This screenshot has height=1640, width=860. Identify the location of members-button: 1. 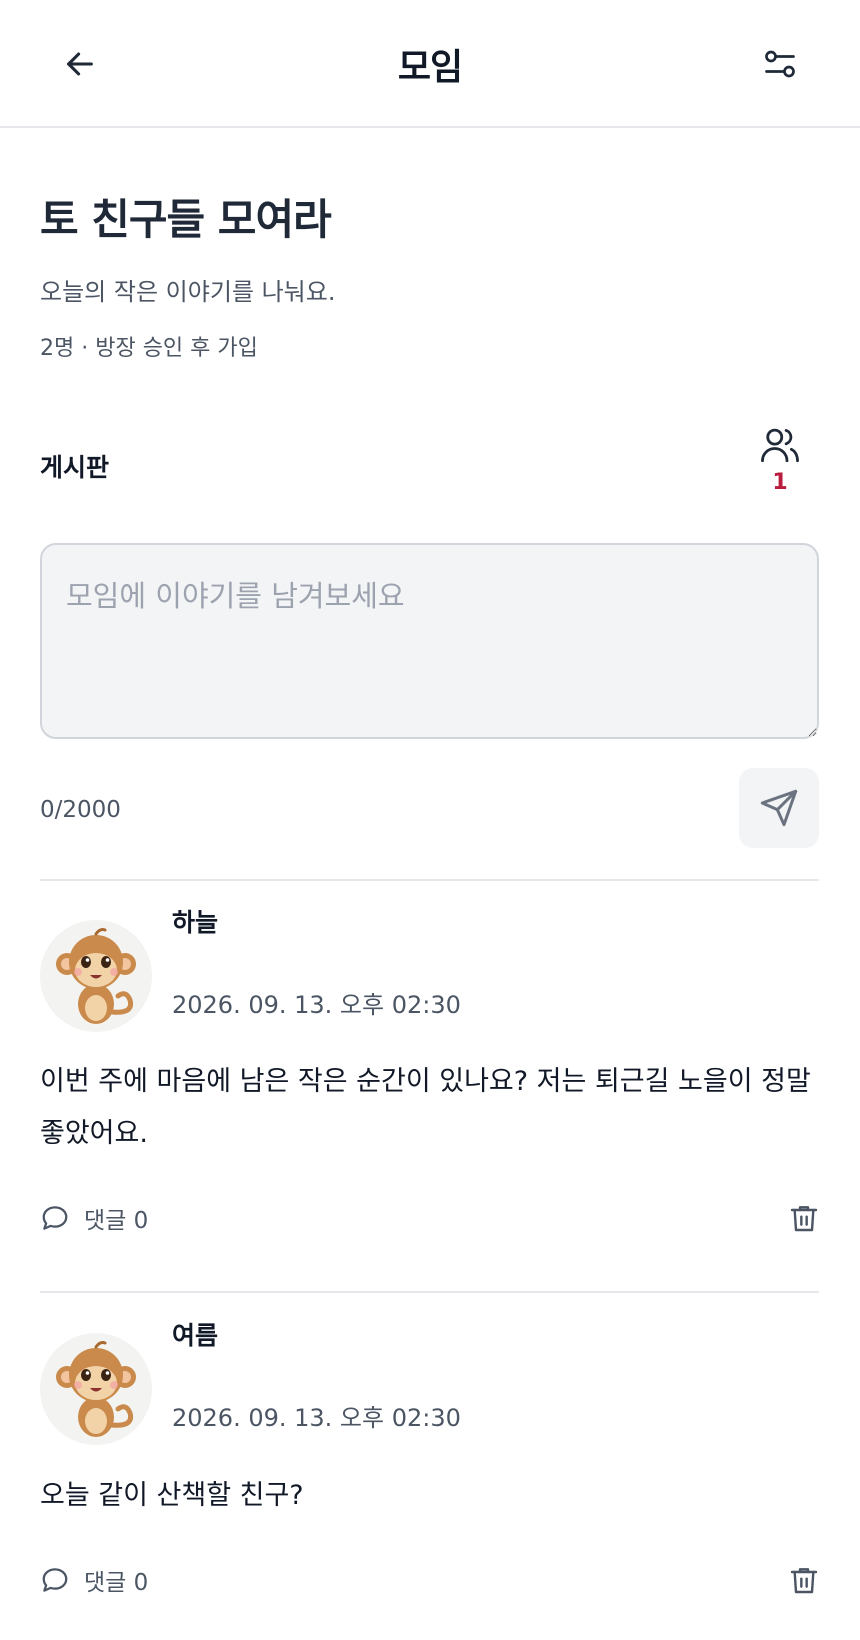
(780, 463).